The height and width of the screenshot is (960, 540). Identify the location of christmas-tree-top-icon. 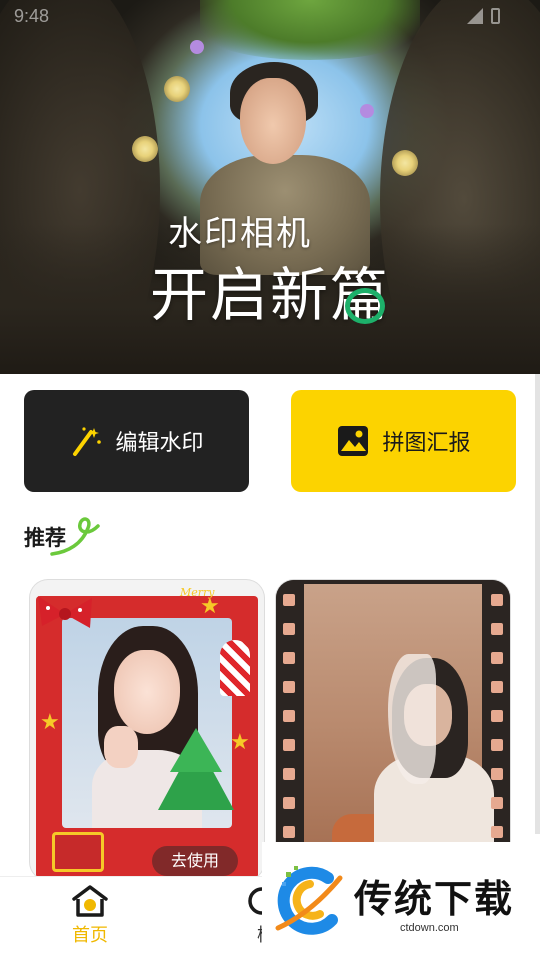
(196, 750).